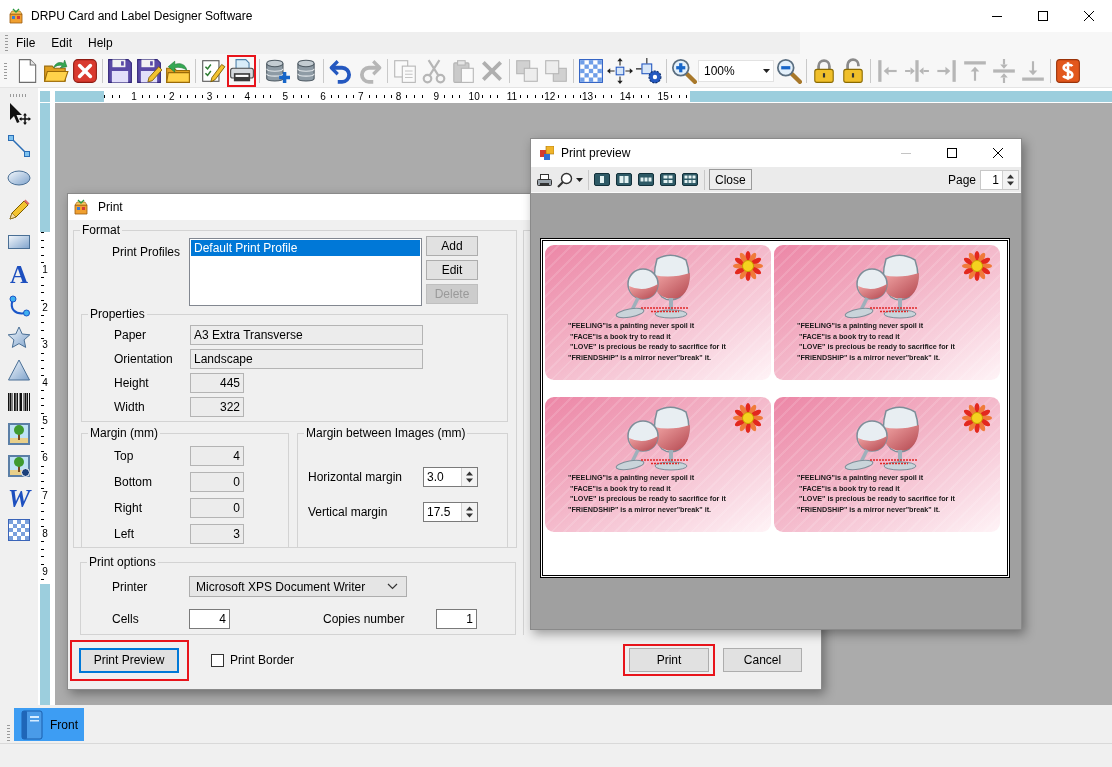 The height and width of the screenshot is (767, 1112). I want to click on spin-field: 17.5, so click(450, 512).